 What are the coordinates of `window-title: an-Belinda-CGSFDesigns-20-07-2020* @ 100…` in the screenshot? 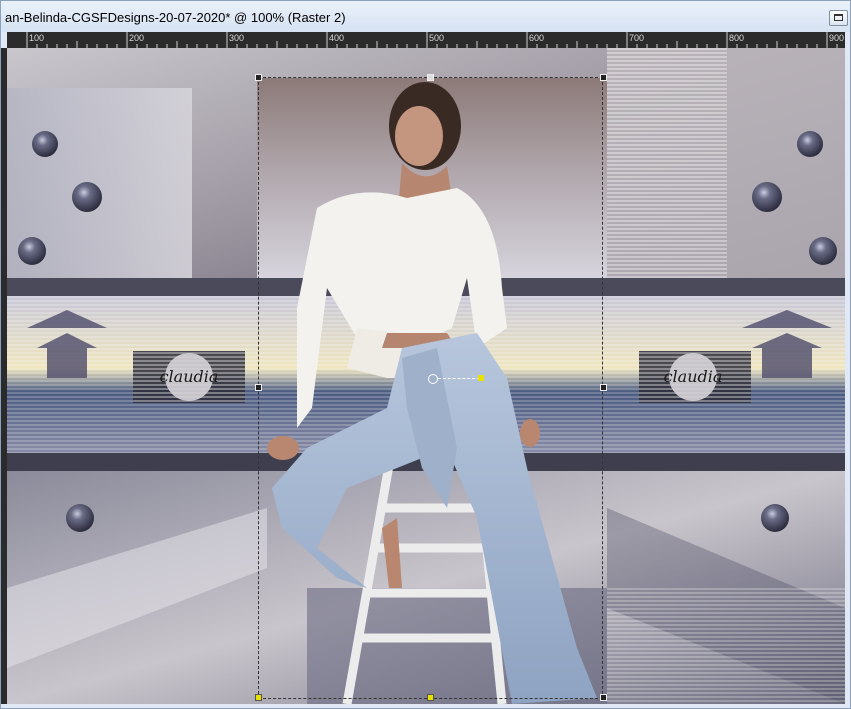 It's located at (175, 17).